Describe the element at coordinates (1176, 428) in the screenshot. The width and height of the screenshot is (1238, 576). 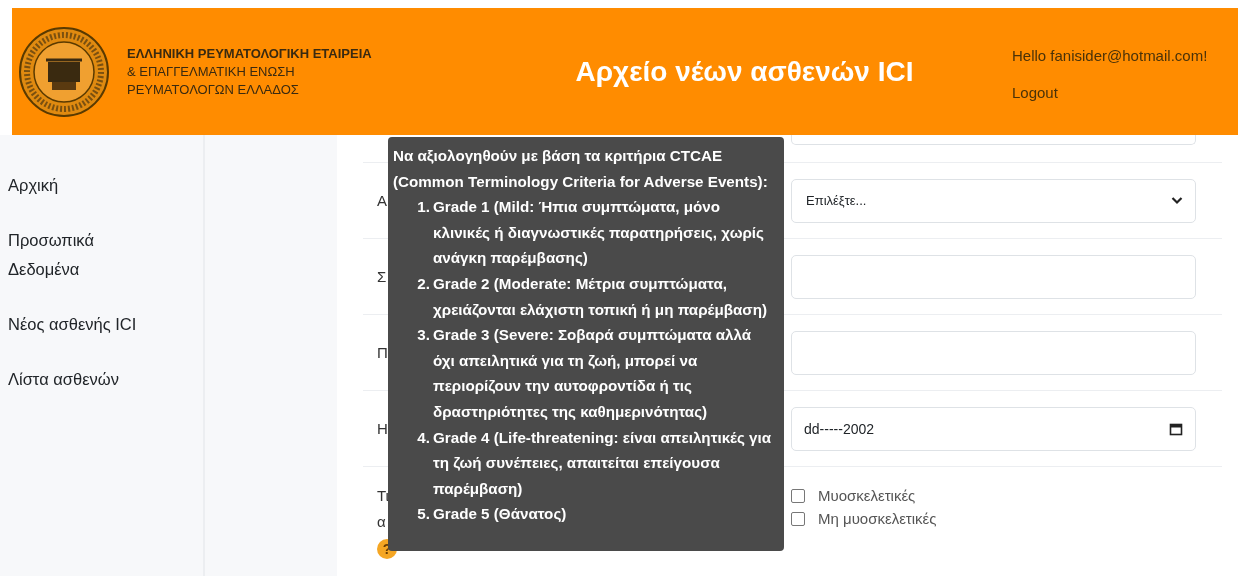
I see `calendar-icon` at that location.